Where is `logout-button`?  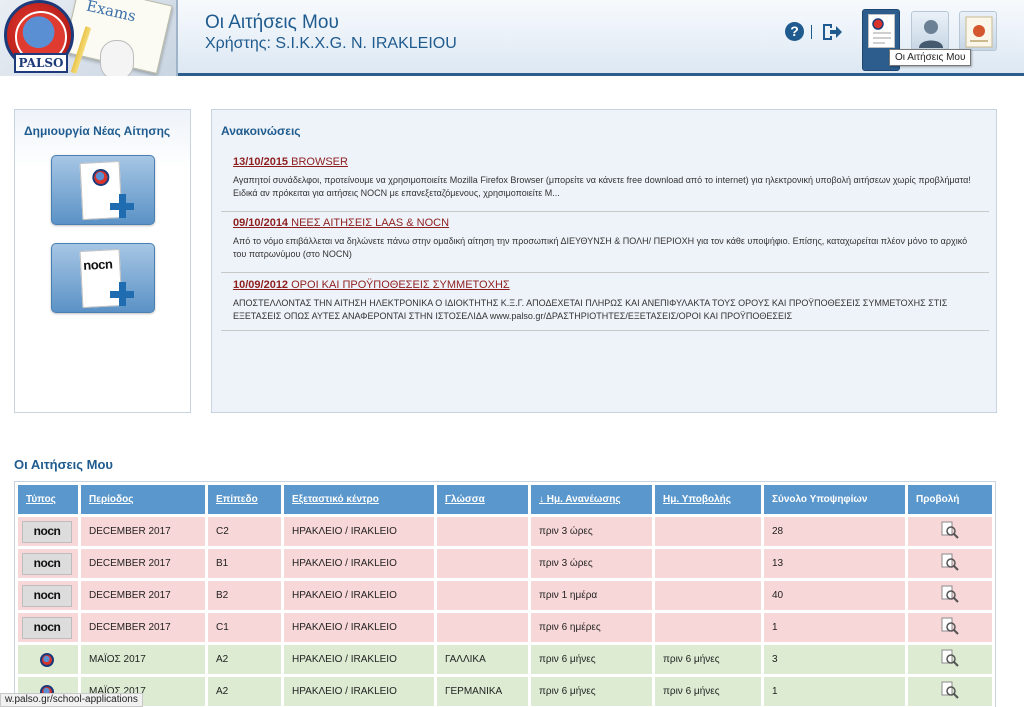 logout-button is located at coordinates (832, 32).